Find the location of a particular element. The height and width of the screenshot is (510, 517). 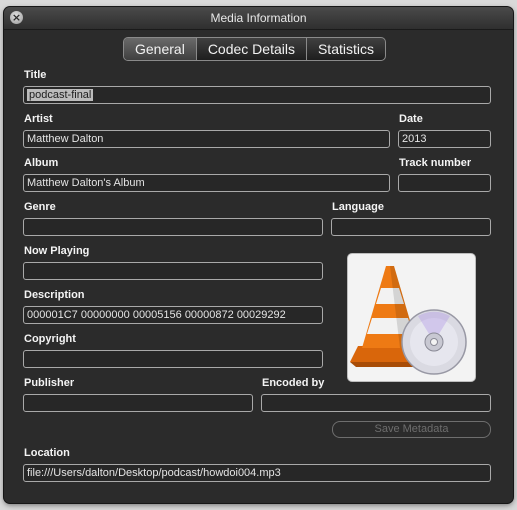

date-label: Date is located at coordinates (411, 119).